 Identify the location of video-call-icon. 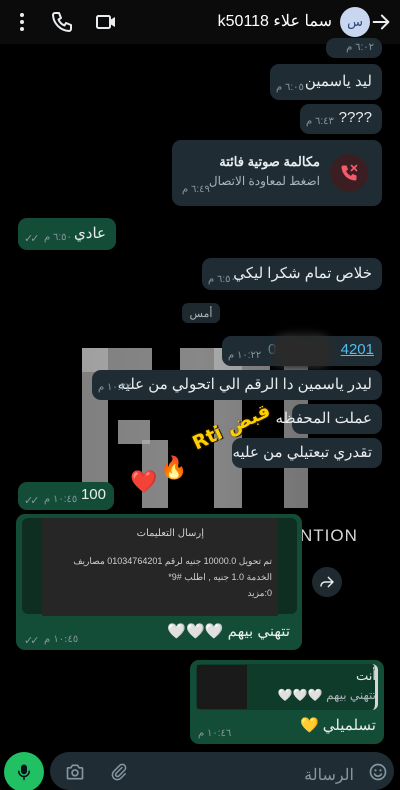
(106, 22).